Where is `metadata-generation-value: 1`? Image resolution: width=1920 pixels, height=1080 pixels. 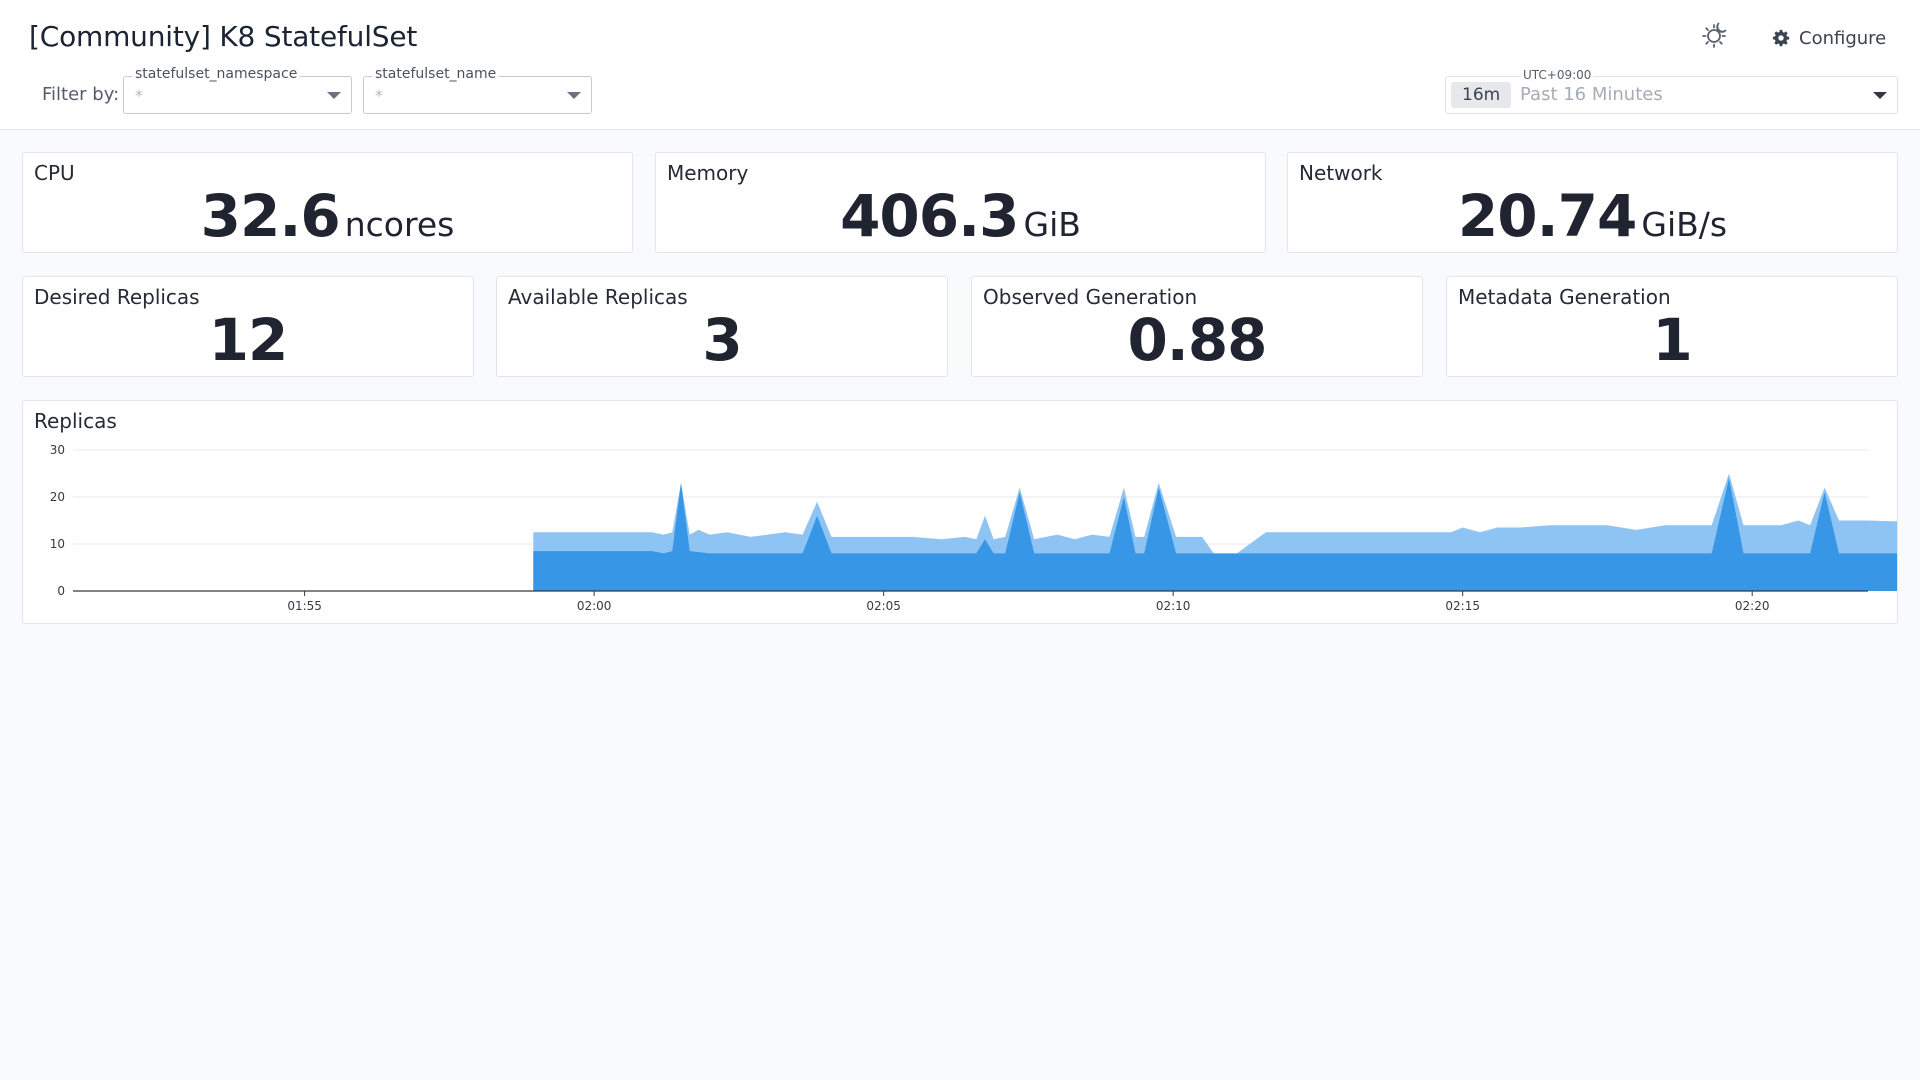
metadata-generation-value: 1 is located at coordinates (1672, 340).